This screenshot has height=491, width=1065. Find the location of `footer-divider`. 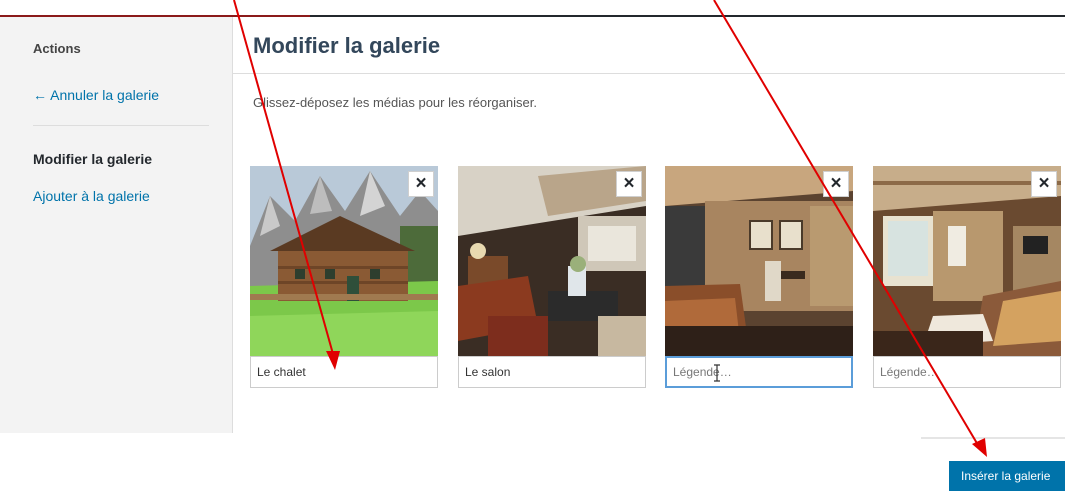

footer-divider is located at coordinates (993, 438).